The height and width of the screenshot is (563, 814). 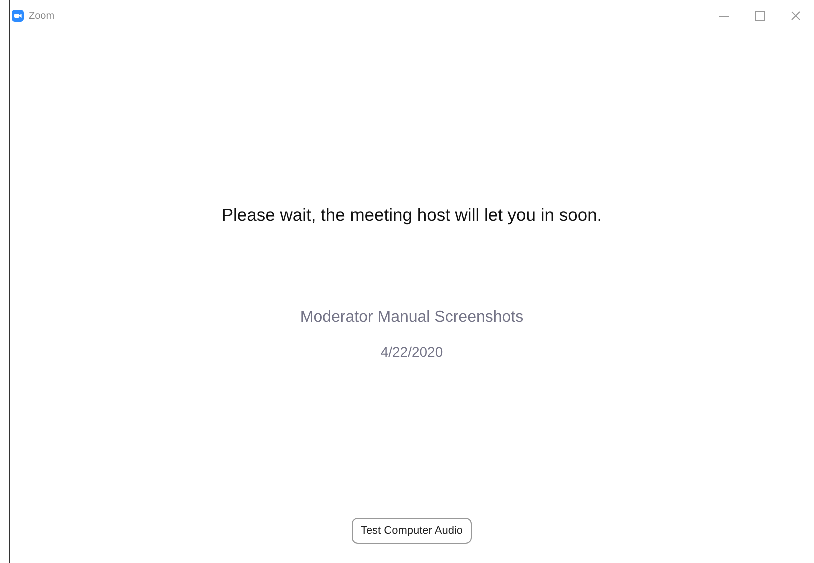 What do you see at coordinates (796, 16) in the screenshot?
I see `close-icon` at bounding box center [796, 16].